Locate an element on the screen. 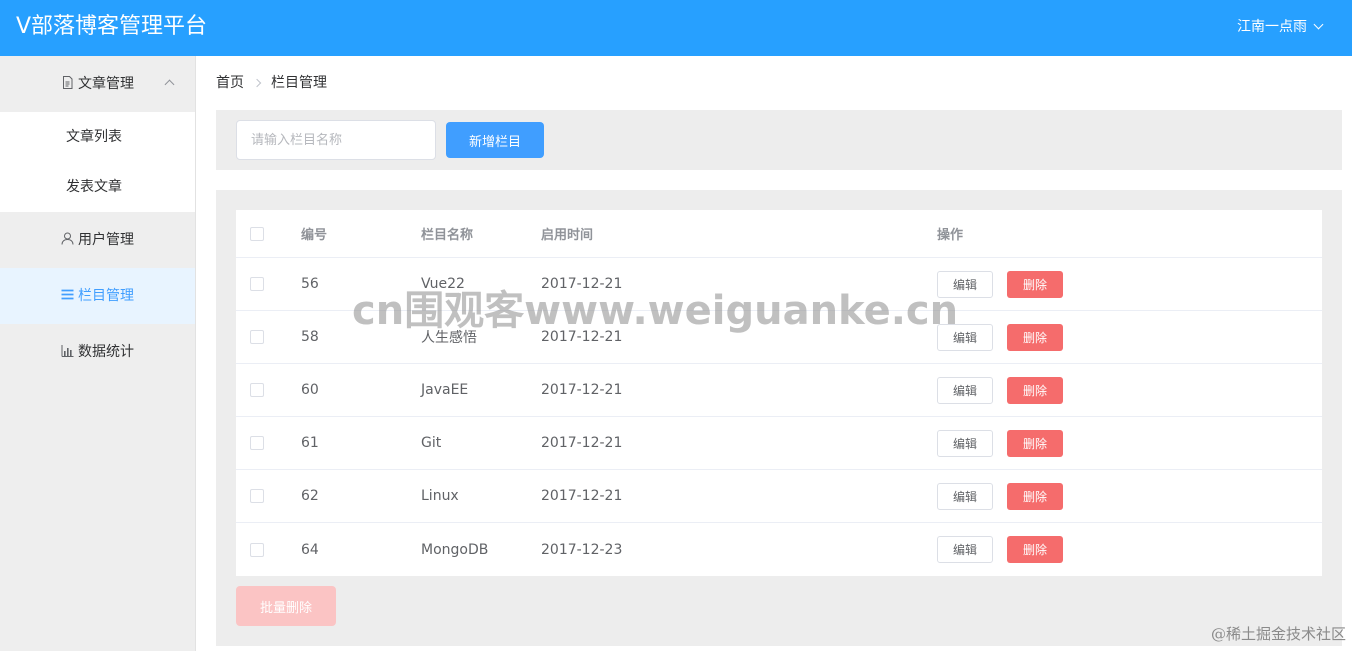  chevron-right-icon is located at coordinates (257, 83).